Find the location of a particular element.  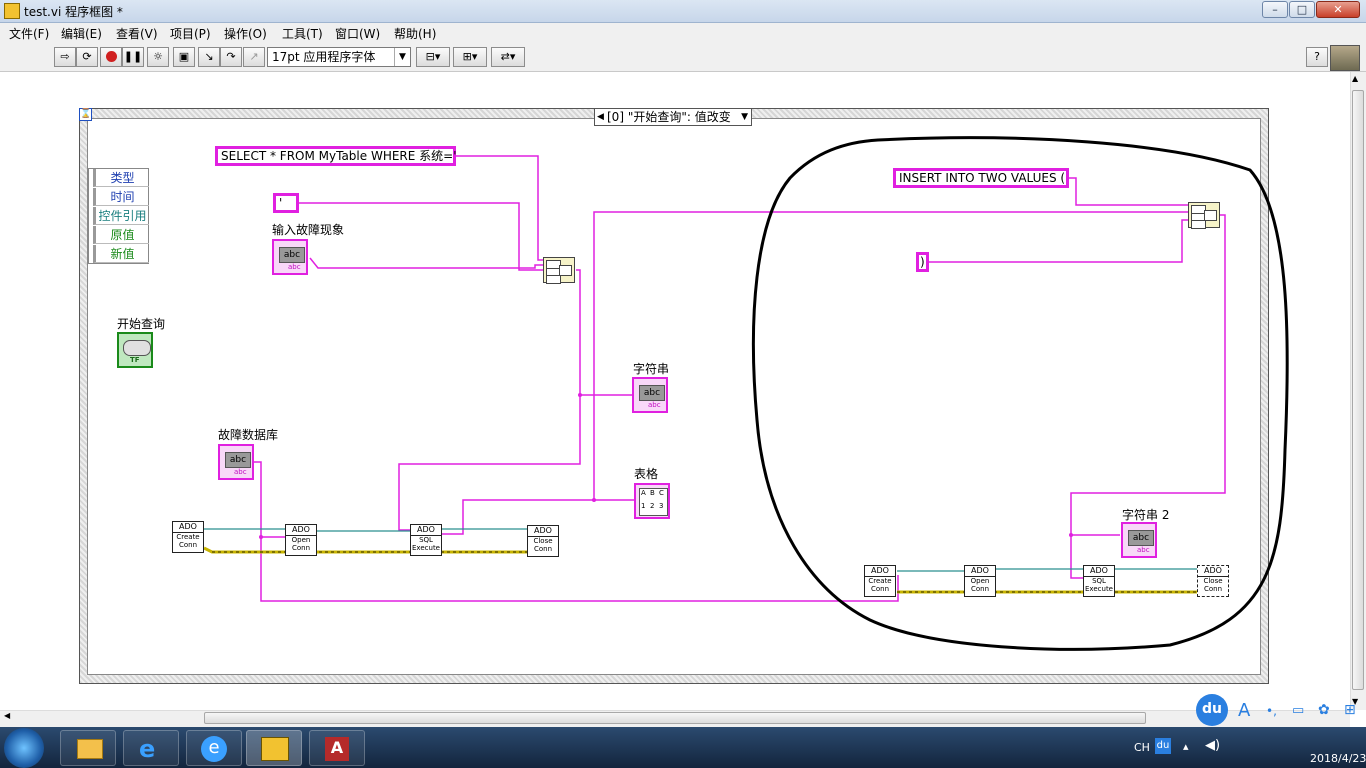

table-indicator-terminal: A B C 1 2 3 is located at coordinates (652, 501).